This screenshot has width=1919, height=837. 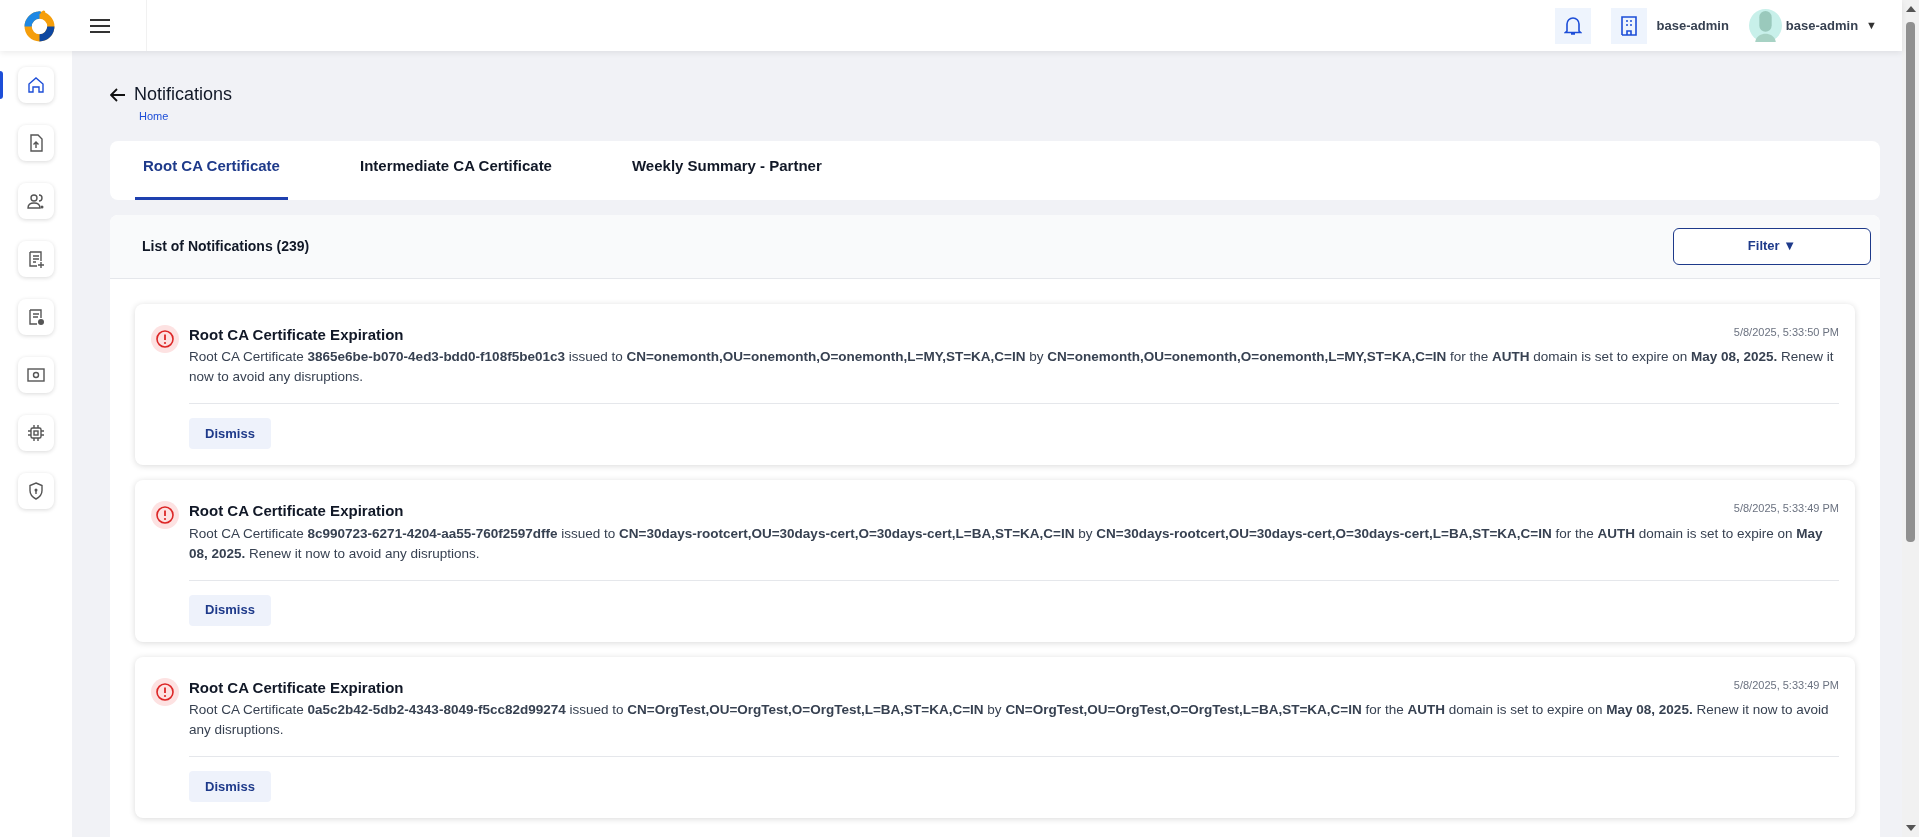 What do you see at coordinates (1, 85) in the screenshot?
I see `active-indicator` at bounding box center [1, 85].